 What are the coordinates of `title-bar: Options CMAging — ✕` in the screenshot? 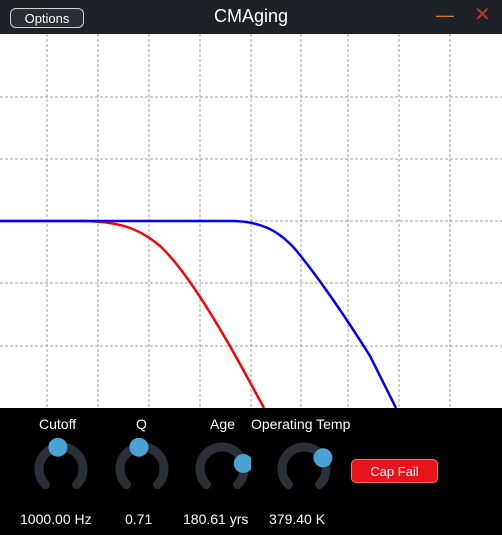 It's located at (251, 17).